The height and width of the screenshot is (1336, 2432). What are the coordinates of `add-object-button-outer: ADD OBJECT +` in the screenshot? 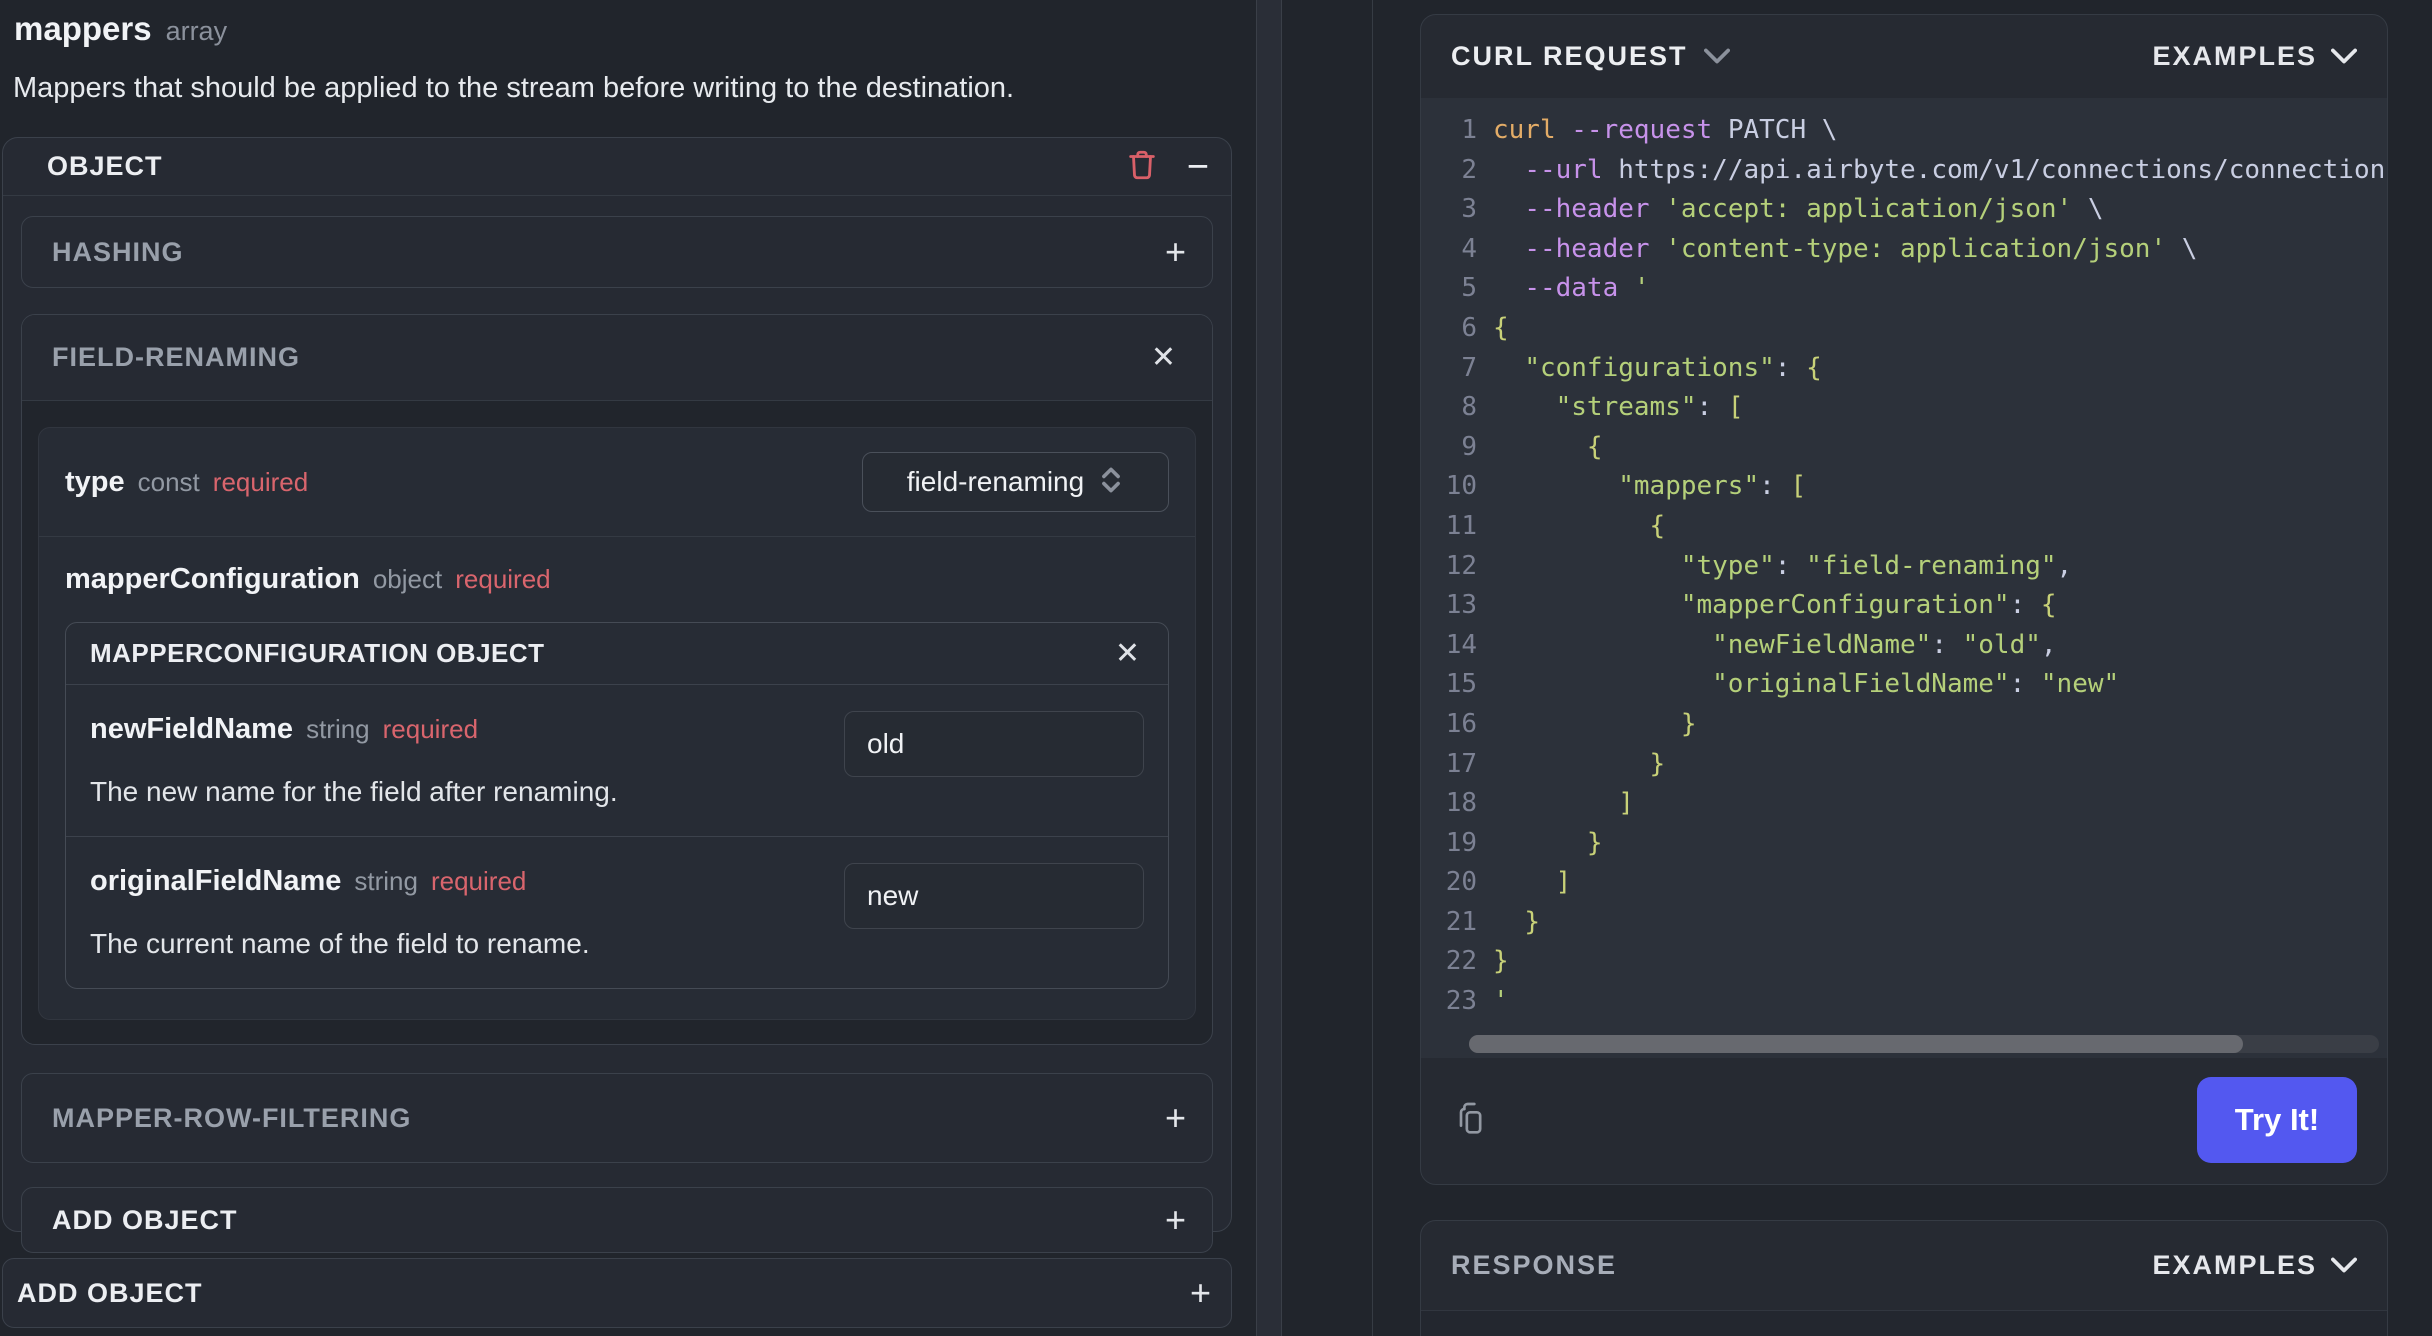 It's located at (617, 1293).